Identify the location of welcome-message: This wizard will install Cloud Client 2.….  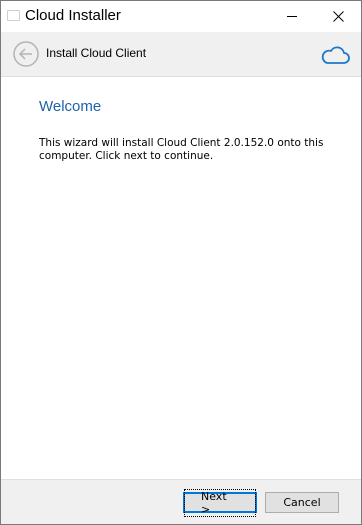
(181, 149).